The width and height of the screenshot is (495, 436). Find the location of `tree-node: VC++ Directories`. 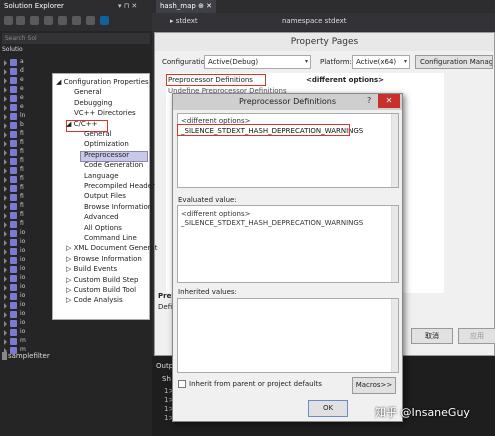

tree-node: VC++ Directories is located at coordinates (105, 113).